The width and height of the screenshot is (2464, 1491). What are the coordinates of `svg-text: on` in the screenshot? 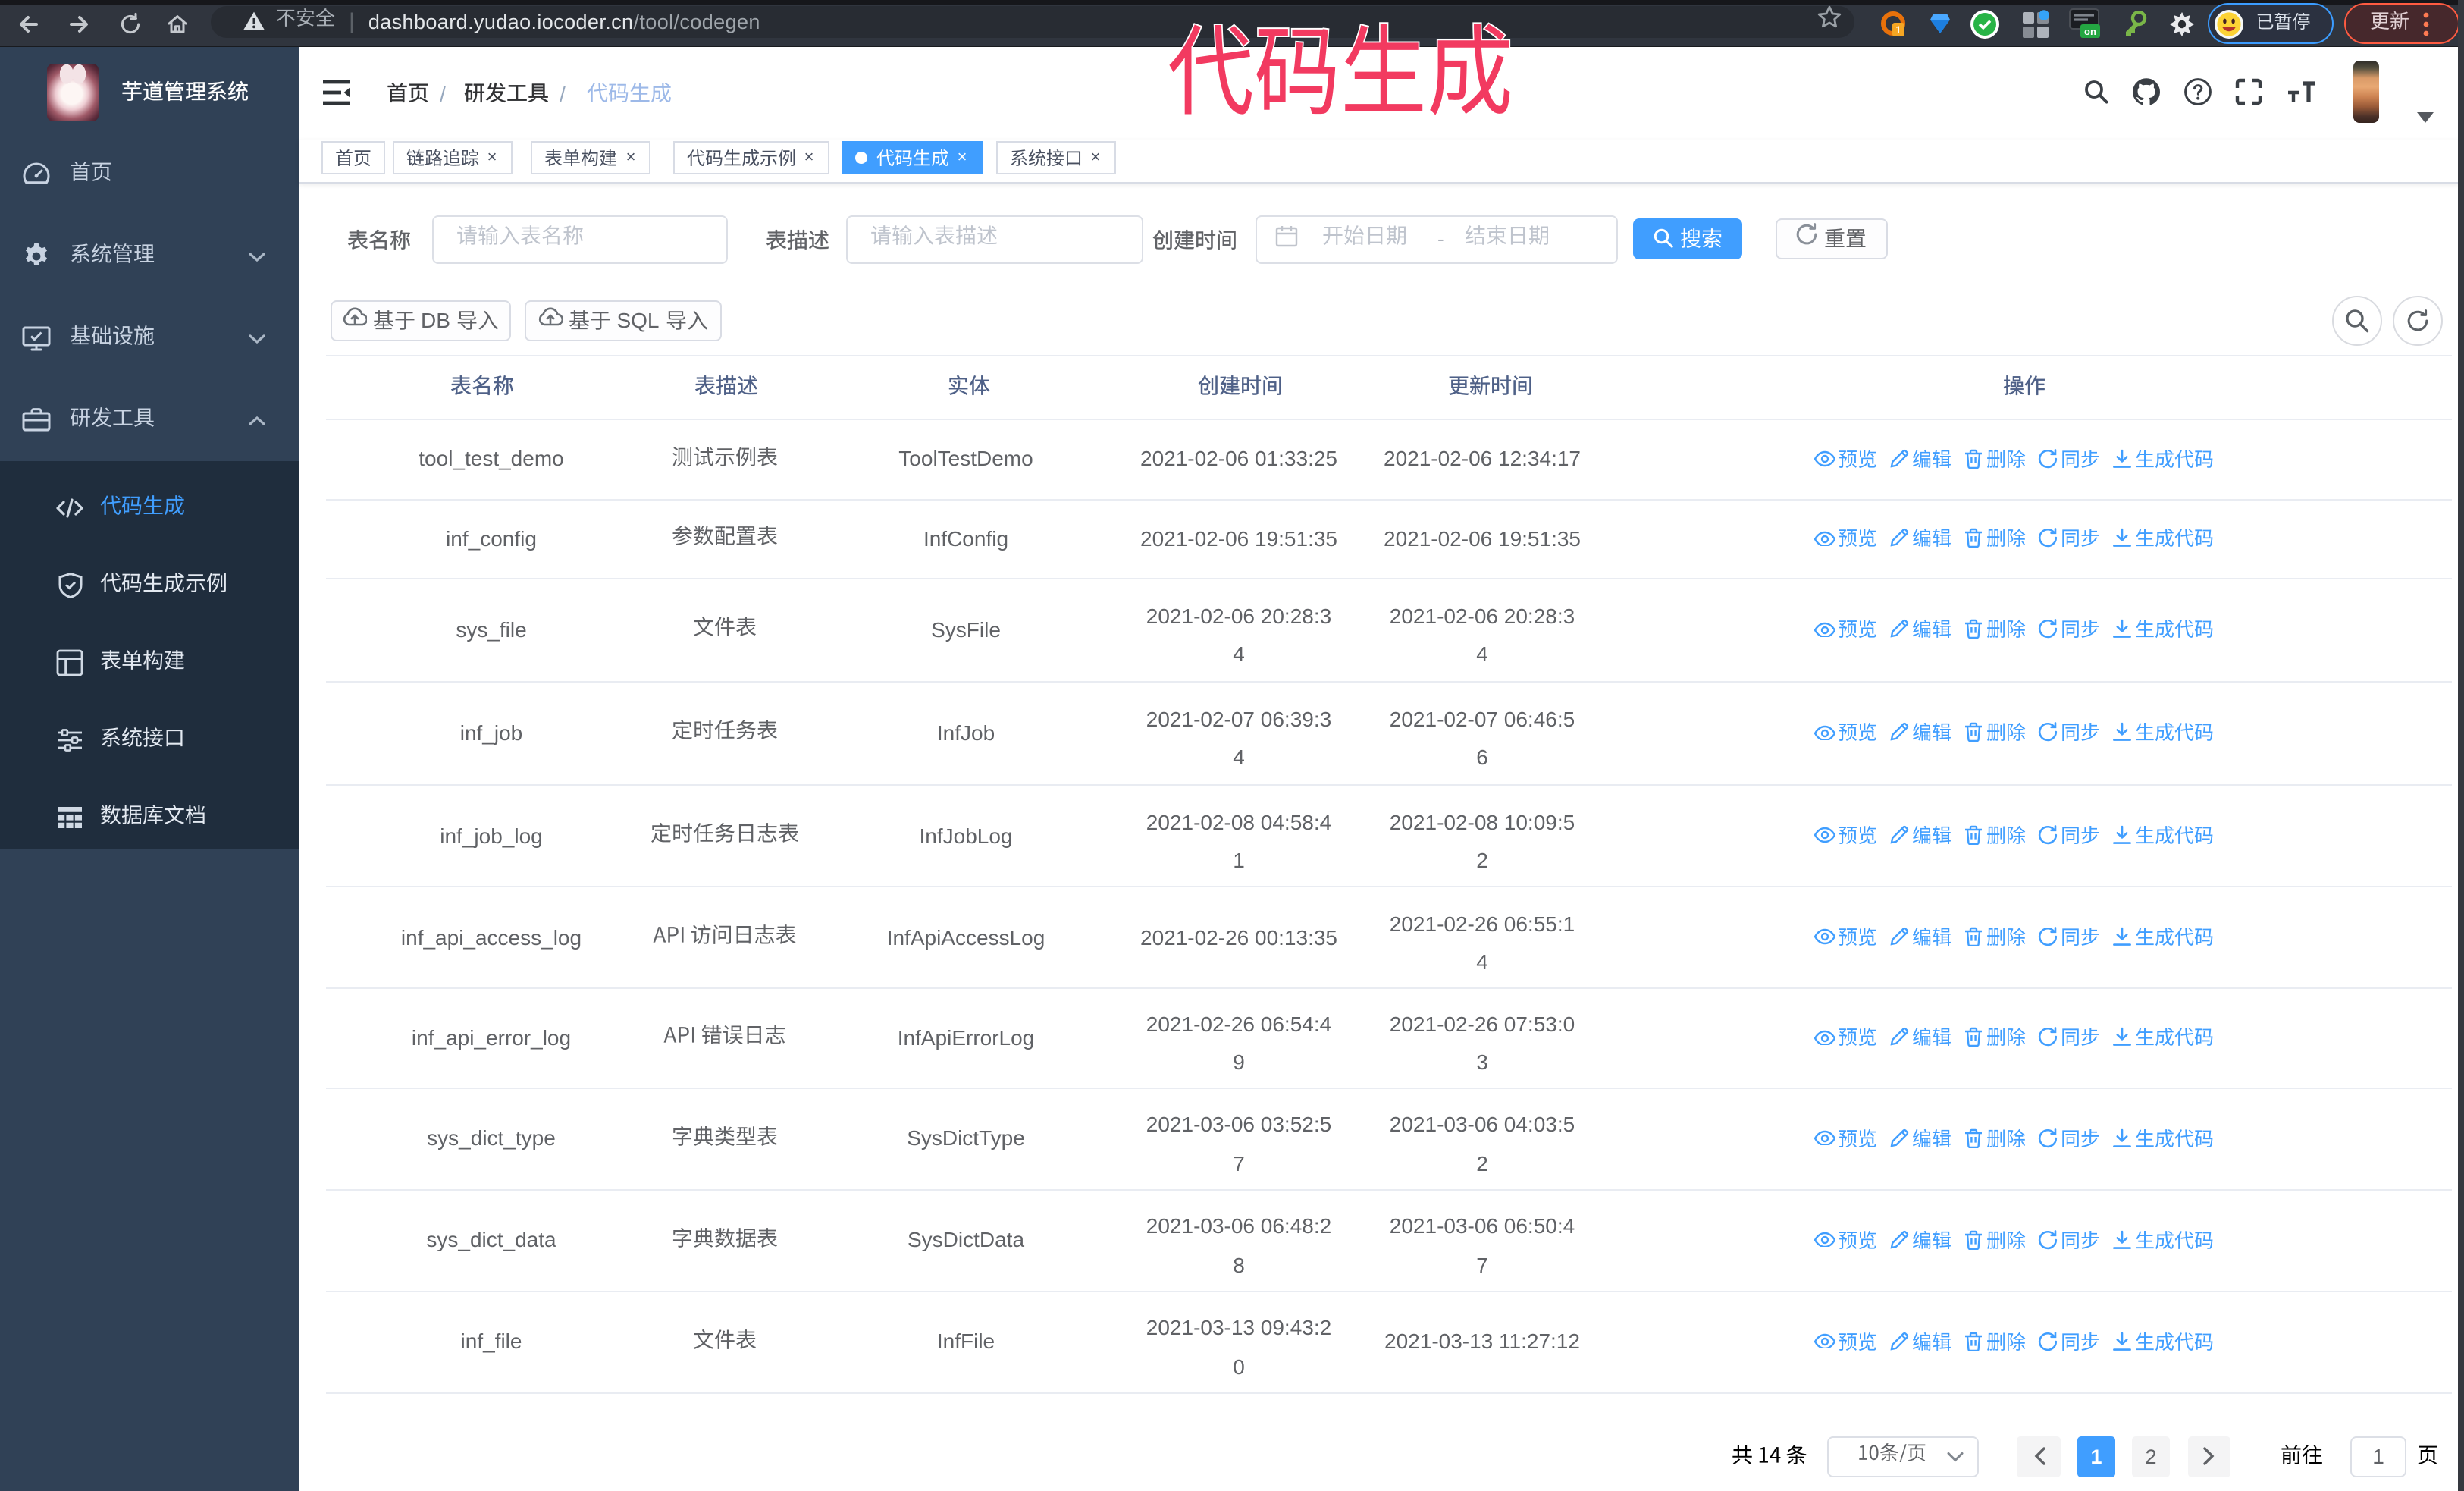 It's located at (2090, 31).